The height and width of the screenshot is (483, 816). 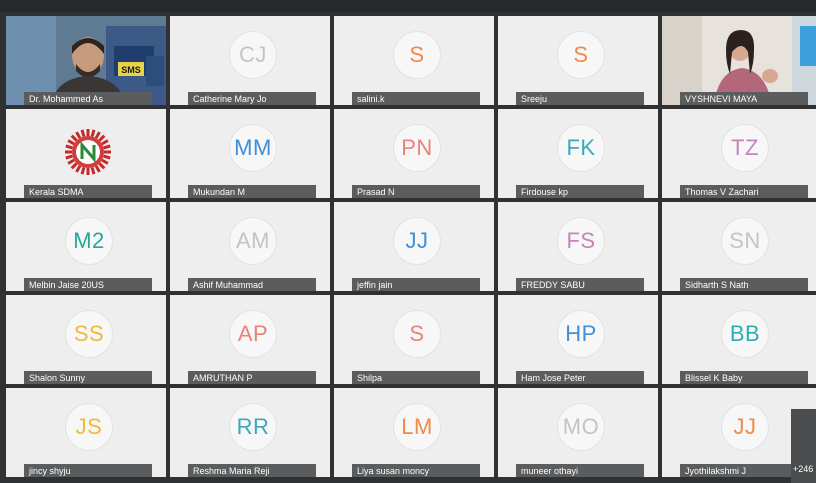 What do you see at coordinates (89, 334) in the screenshot?
I see `participant-avatar: SS` at bounding box center [89, 334].